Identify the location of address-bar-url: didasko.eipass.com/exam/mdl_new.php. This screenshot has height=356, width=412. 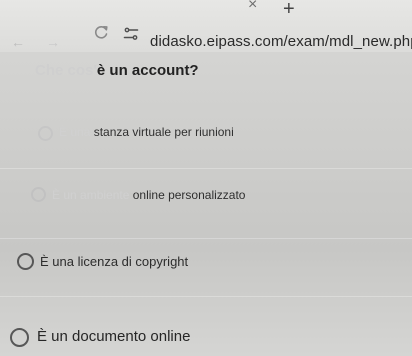
(281, 41).